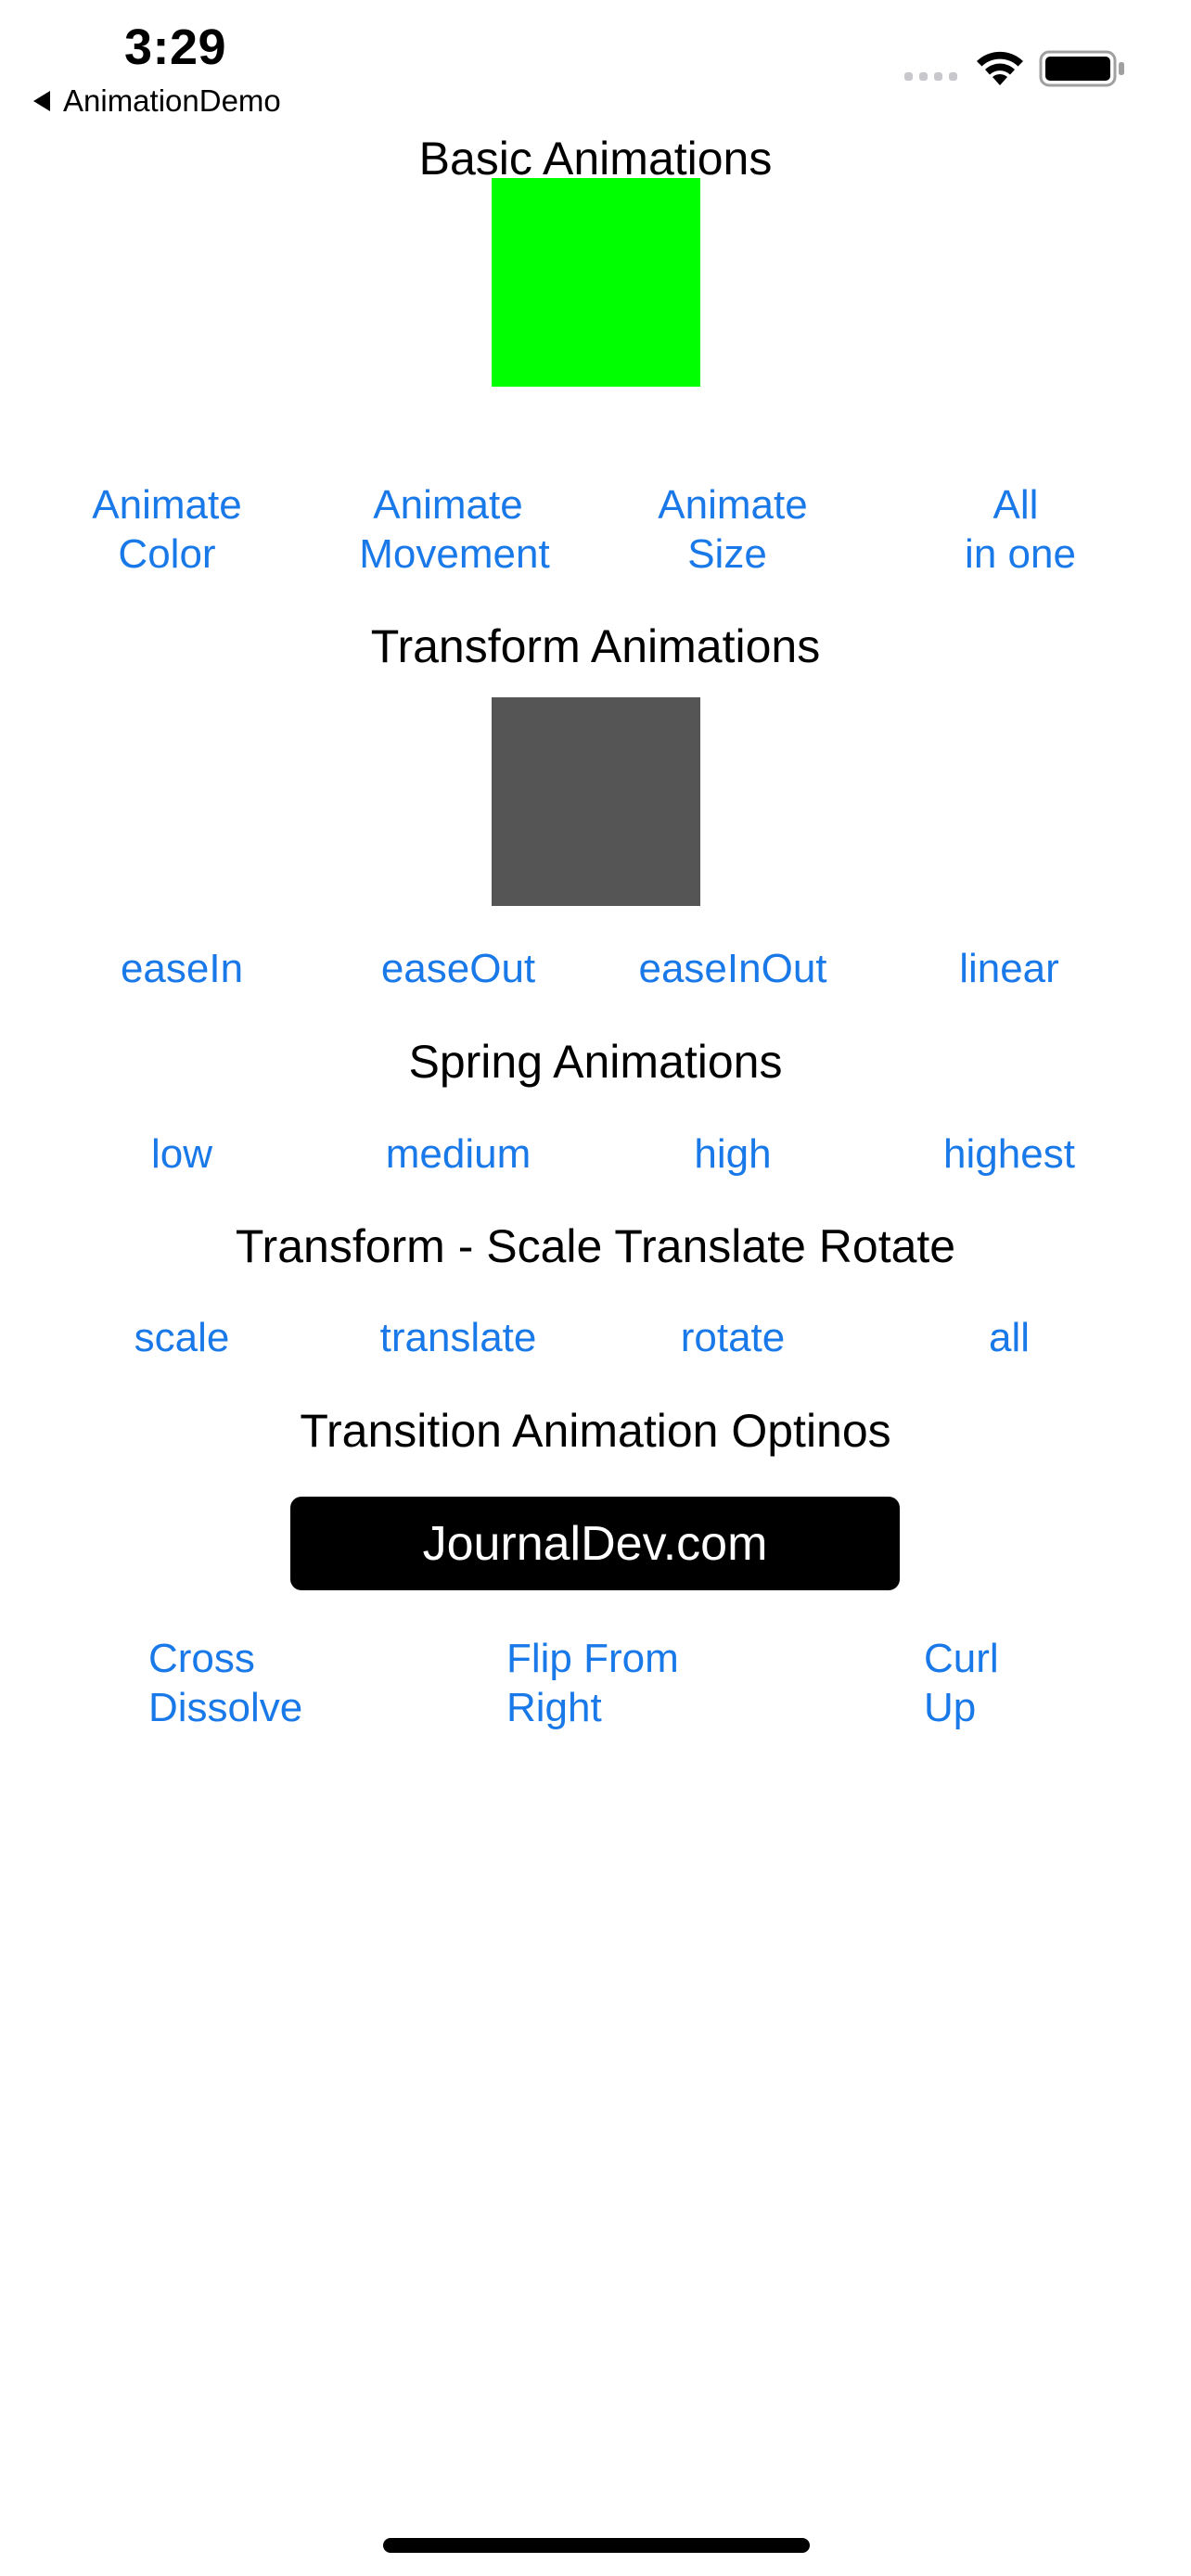 The image size is (1191, 2576). Describe the element at coordinates (1000, 68) in the screenshot. I see `wifi-icon` at that location.